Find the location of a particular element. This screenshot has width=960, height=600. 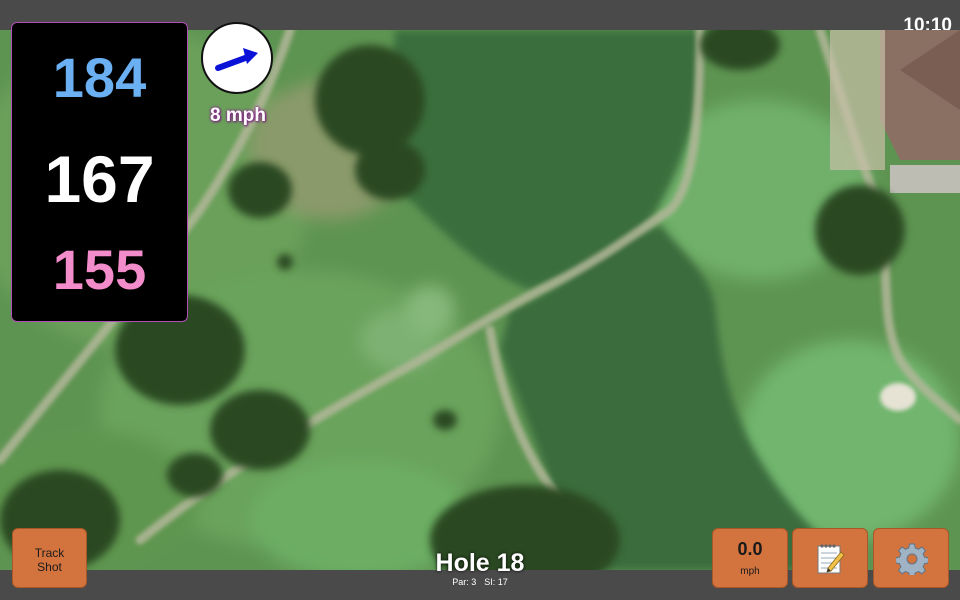

hole-title: Hole 18 is located at coordinates (480, 563).